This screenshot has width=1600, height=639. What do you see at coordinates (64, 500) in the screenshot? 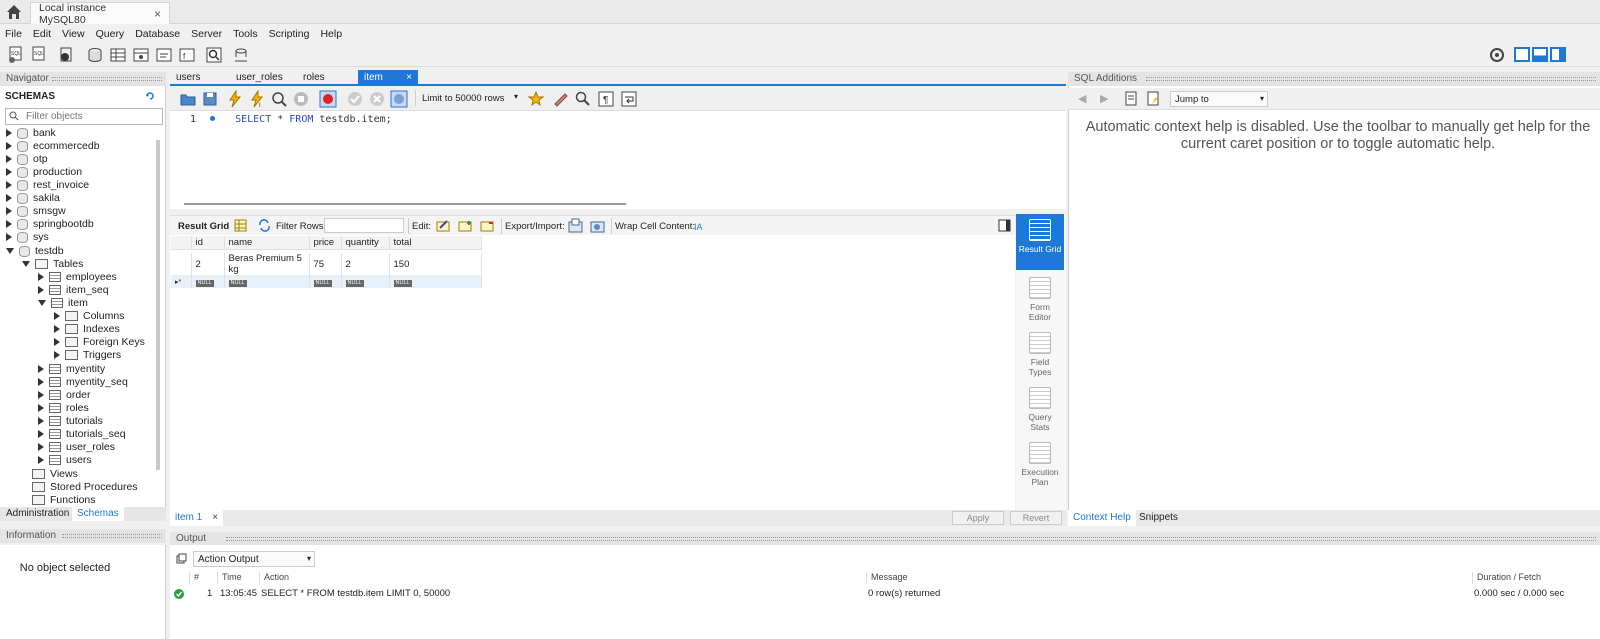
I see `tree-functions-folder: Functions` at bounding box center [64, 500].